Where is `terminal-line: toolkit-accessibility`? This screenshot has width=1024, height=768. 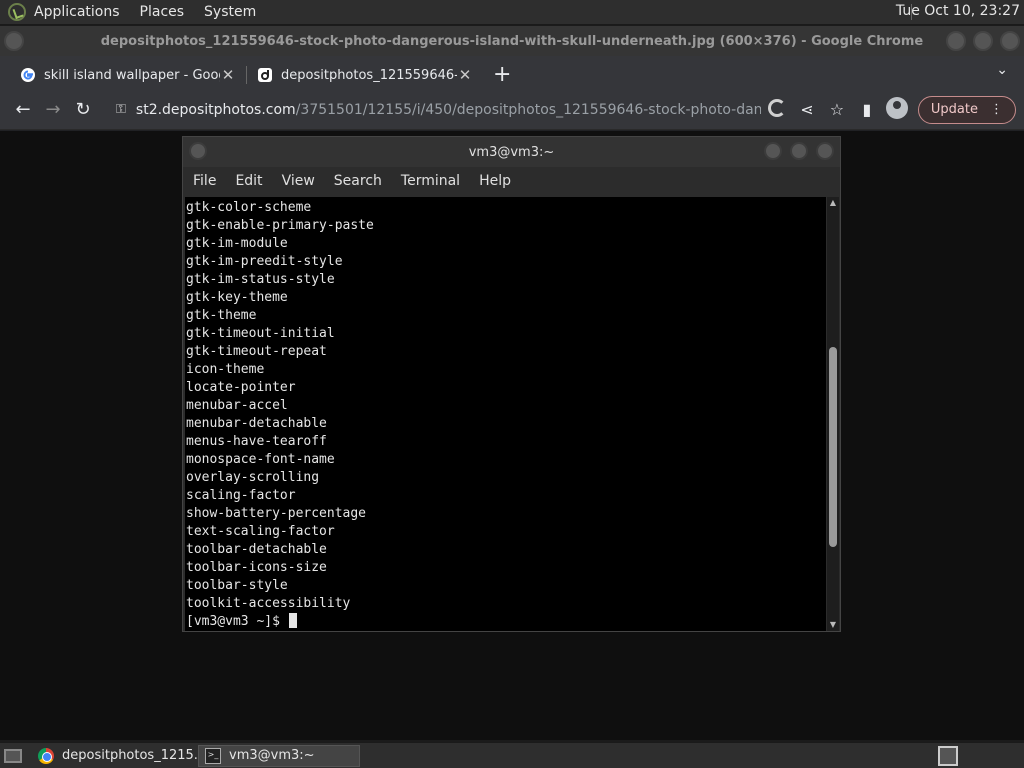 terminal-line: toolkit-accessibility is located at coordinates (268, 603).